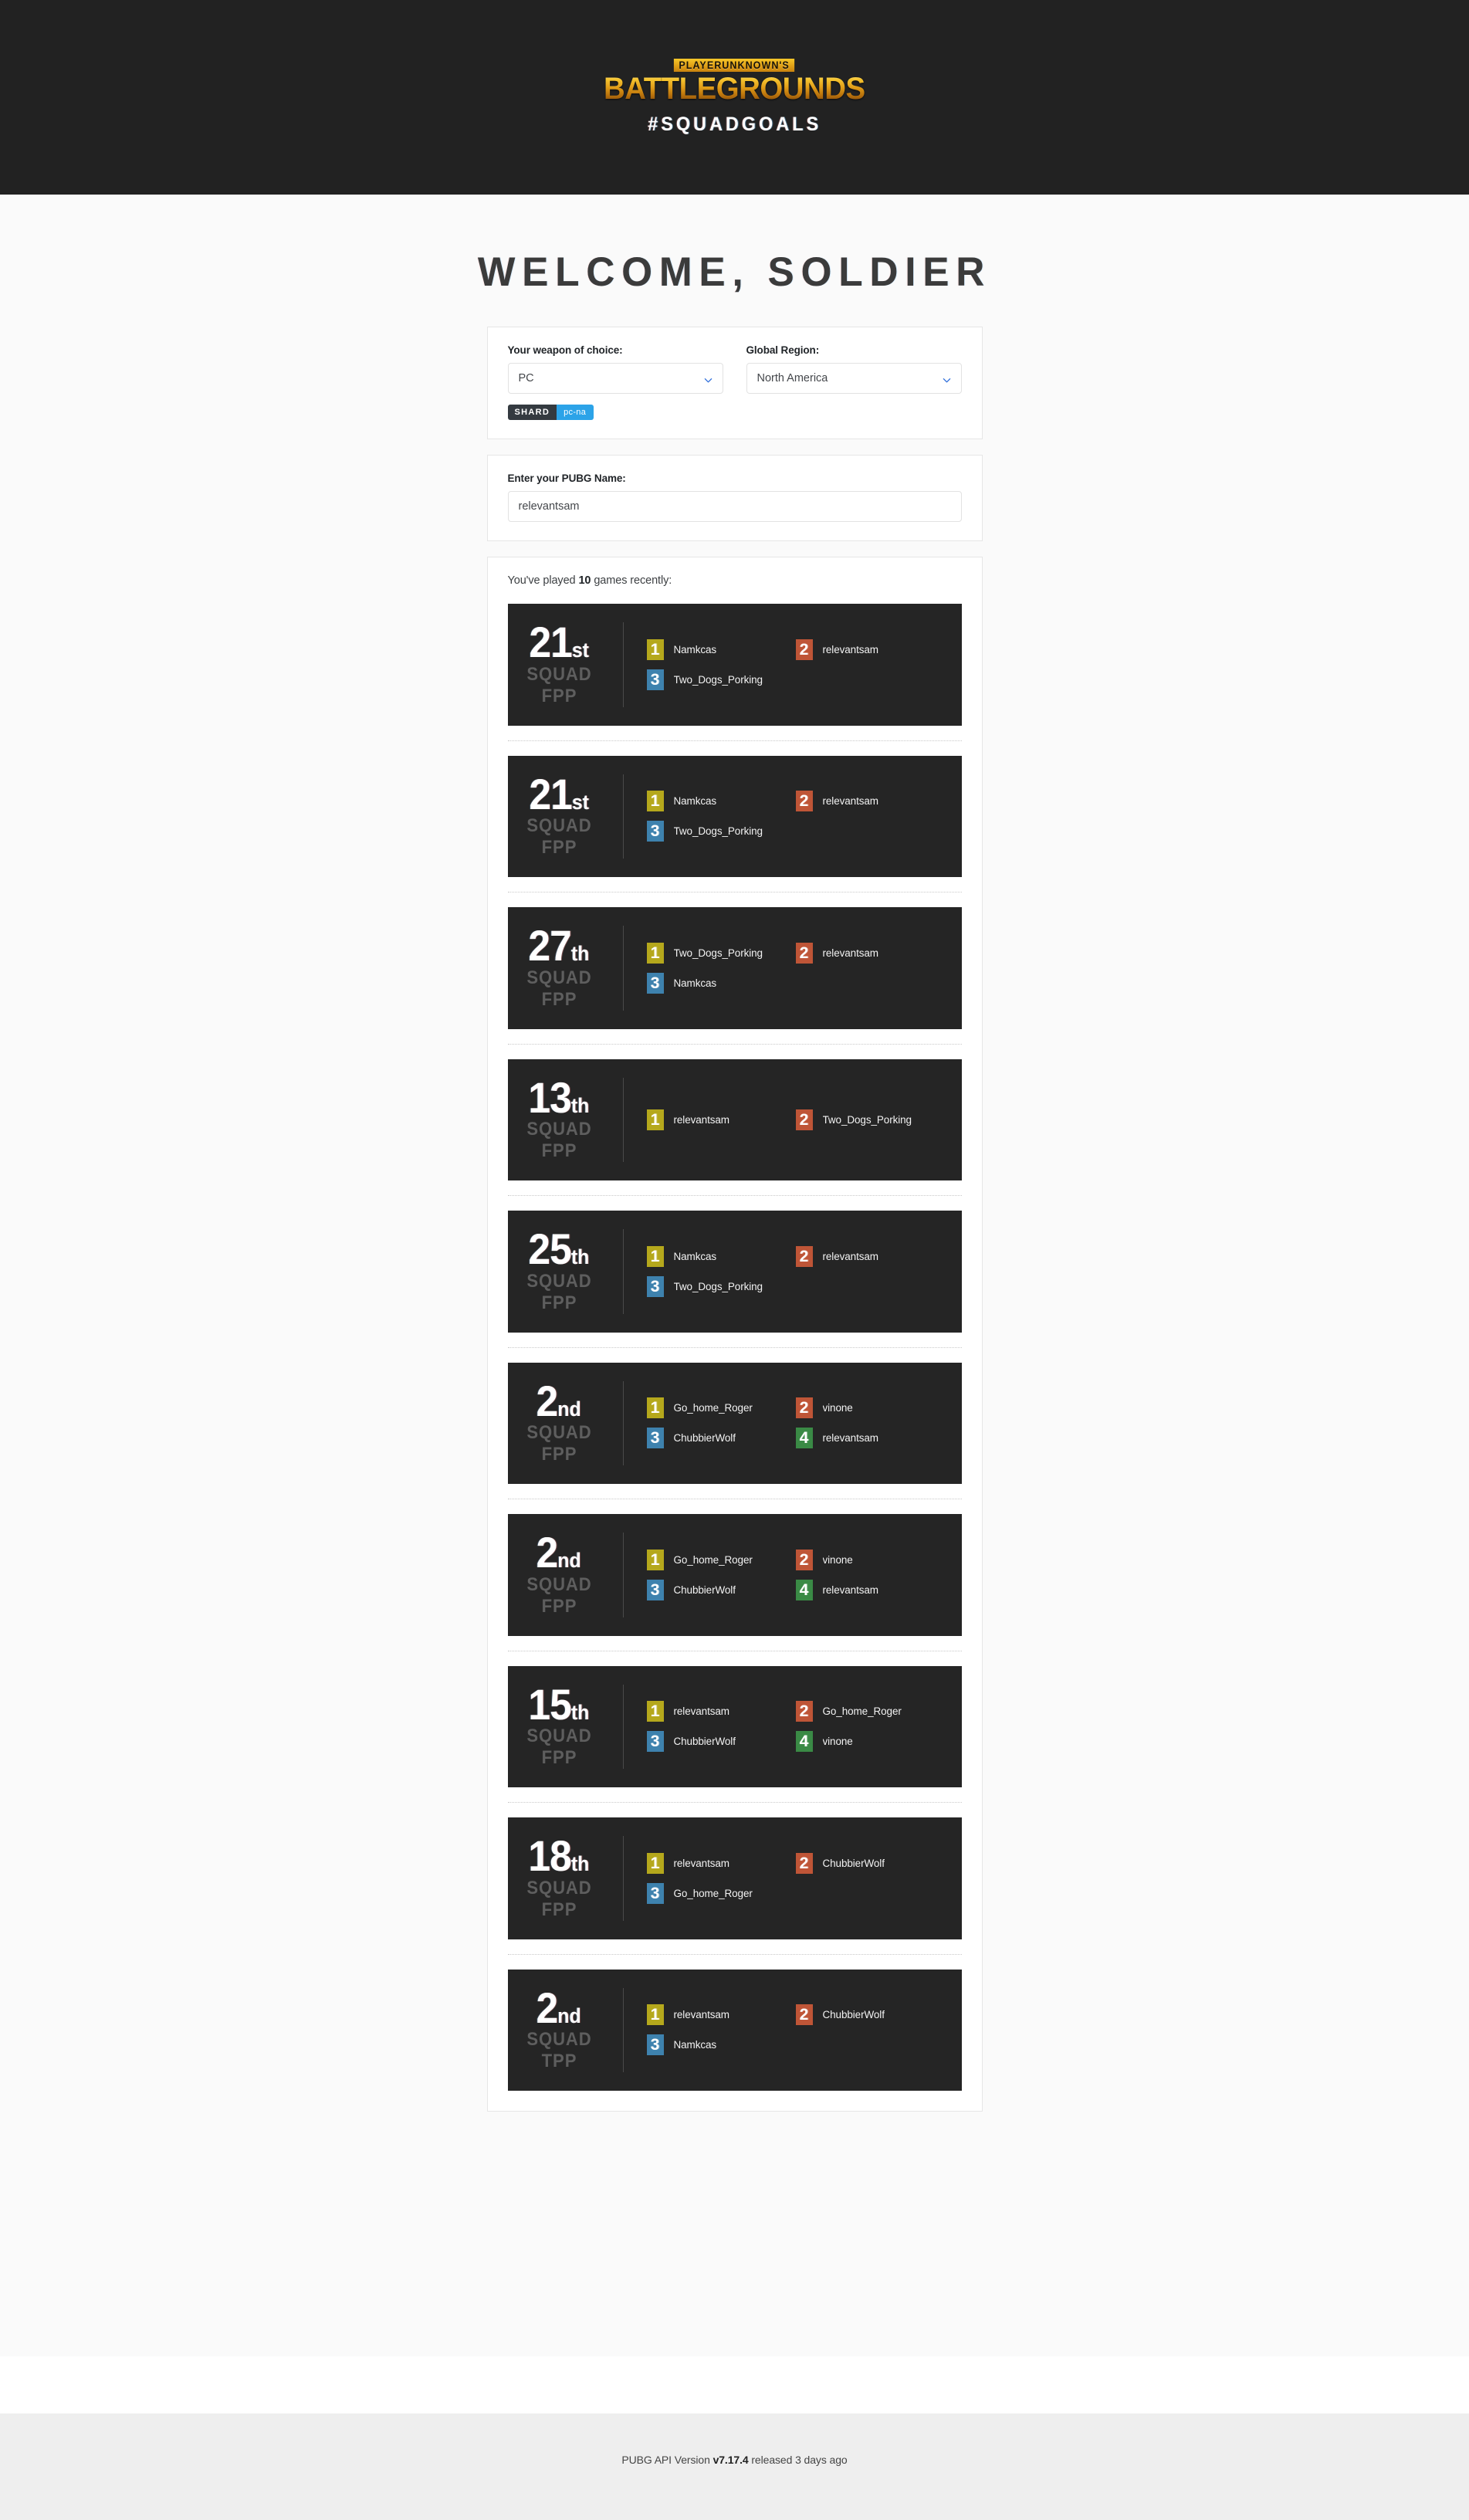  Describe the element at coordinates (559, 2051) in the screenshot. I see `match-mode: SQUAD TPP` at that location.